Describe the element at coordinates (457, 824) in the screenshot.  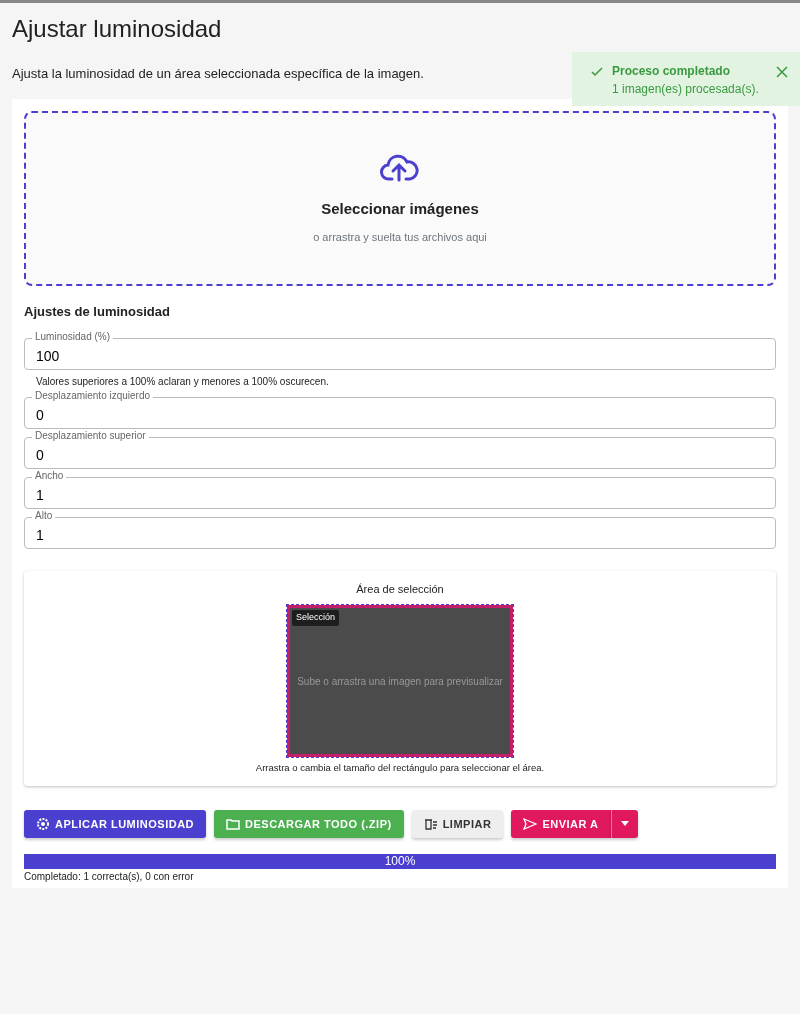
I see `clear-button: LIMPIAR` at that location.